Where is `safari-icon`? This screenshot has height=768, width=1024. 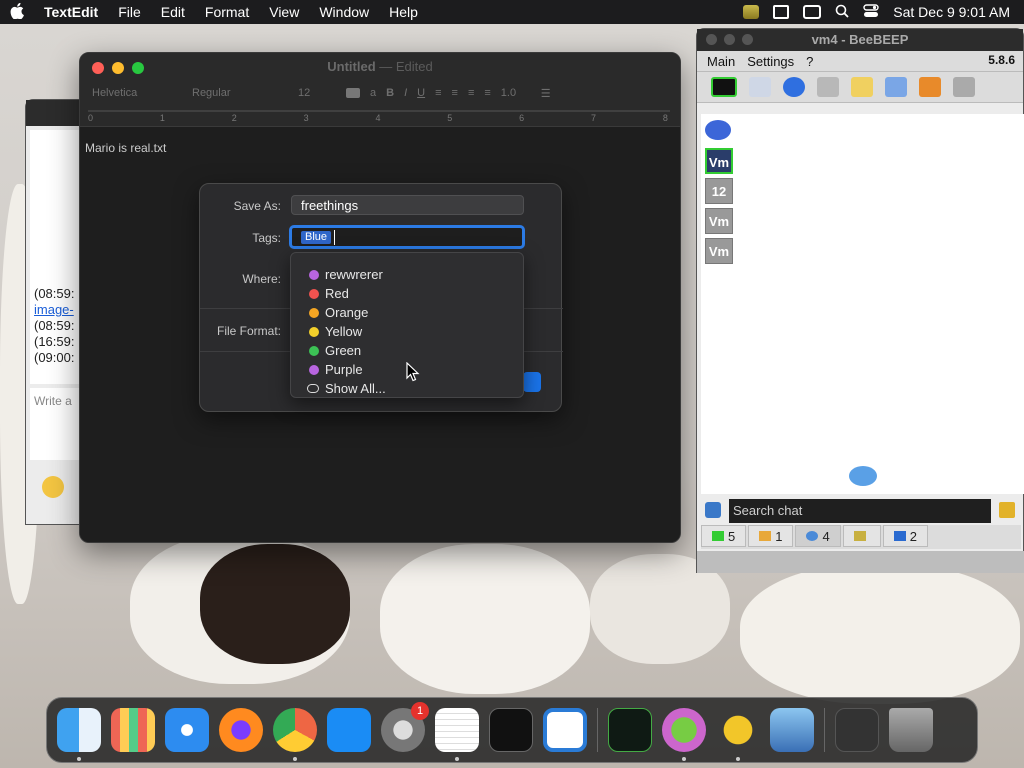
safari-icon is located at coordinates (187, 730).